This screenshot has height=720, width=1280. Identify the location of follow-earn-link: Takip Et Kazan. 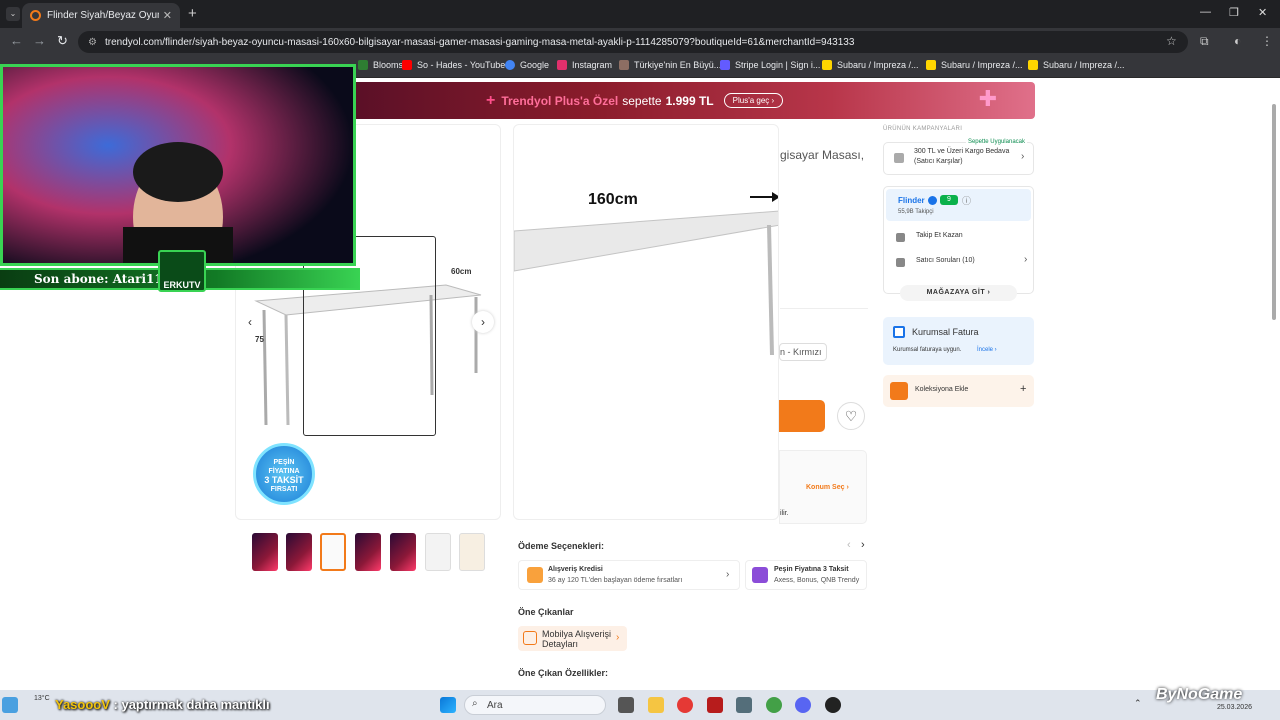
(939, 235).